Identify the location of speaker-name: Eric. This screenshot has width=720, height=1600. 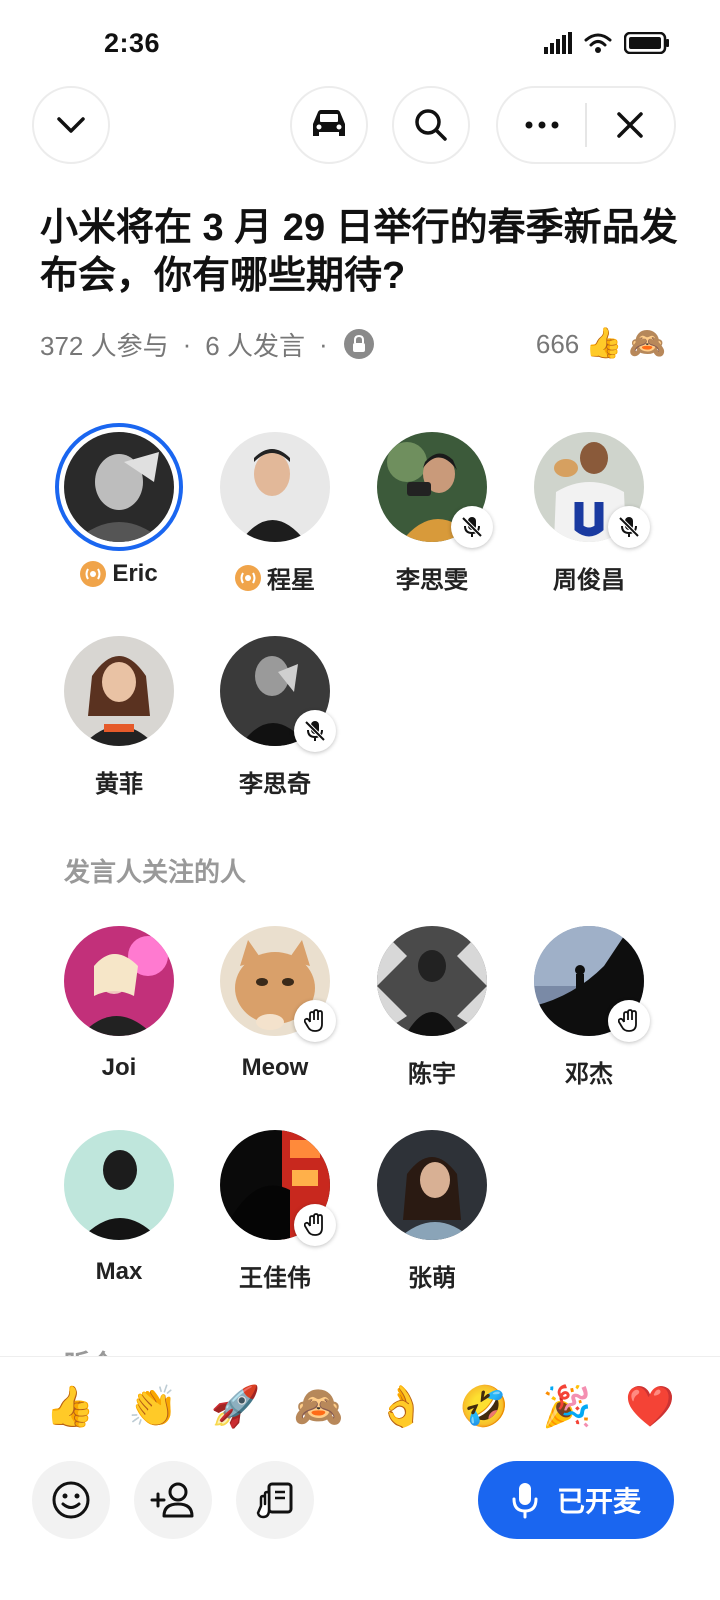
(119, 574).